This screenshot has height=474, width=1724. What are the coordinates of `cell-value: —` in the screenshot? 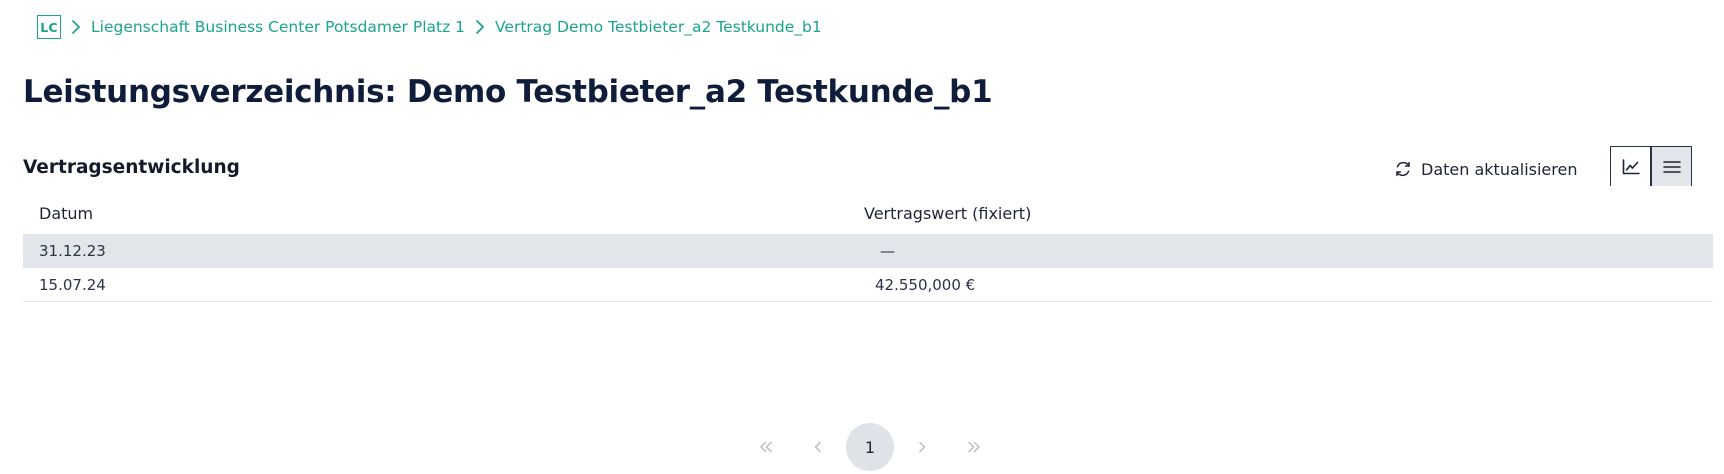 It's located at (887, 250).